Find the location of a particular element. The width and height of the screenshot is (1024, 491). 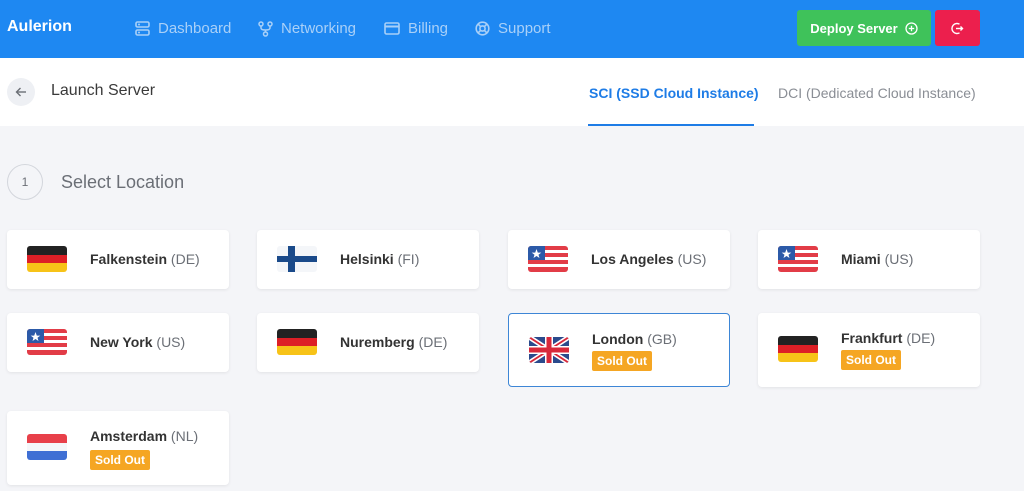

location-card-london: London (GB) Sold Out is located at coordinates (619, 350).